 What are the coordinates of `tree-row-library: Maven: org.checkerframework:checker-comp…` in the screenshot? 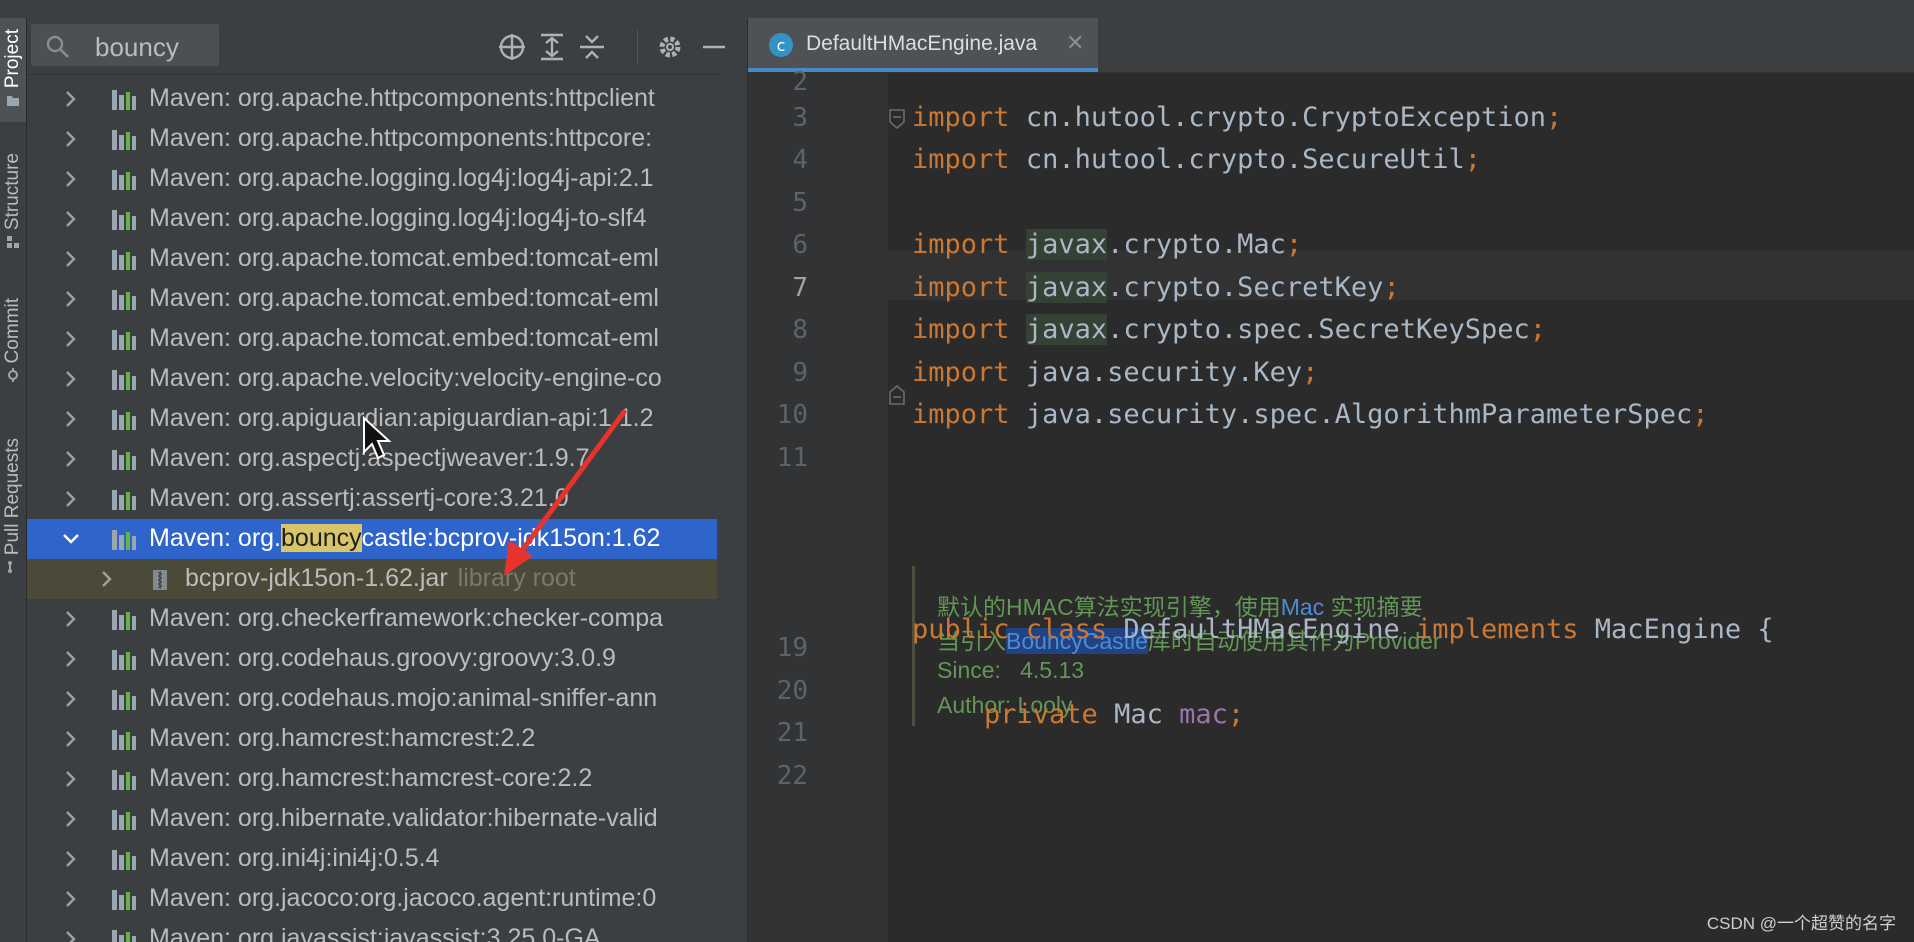 It's located at (372, 619).